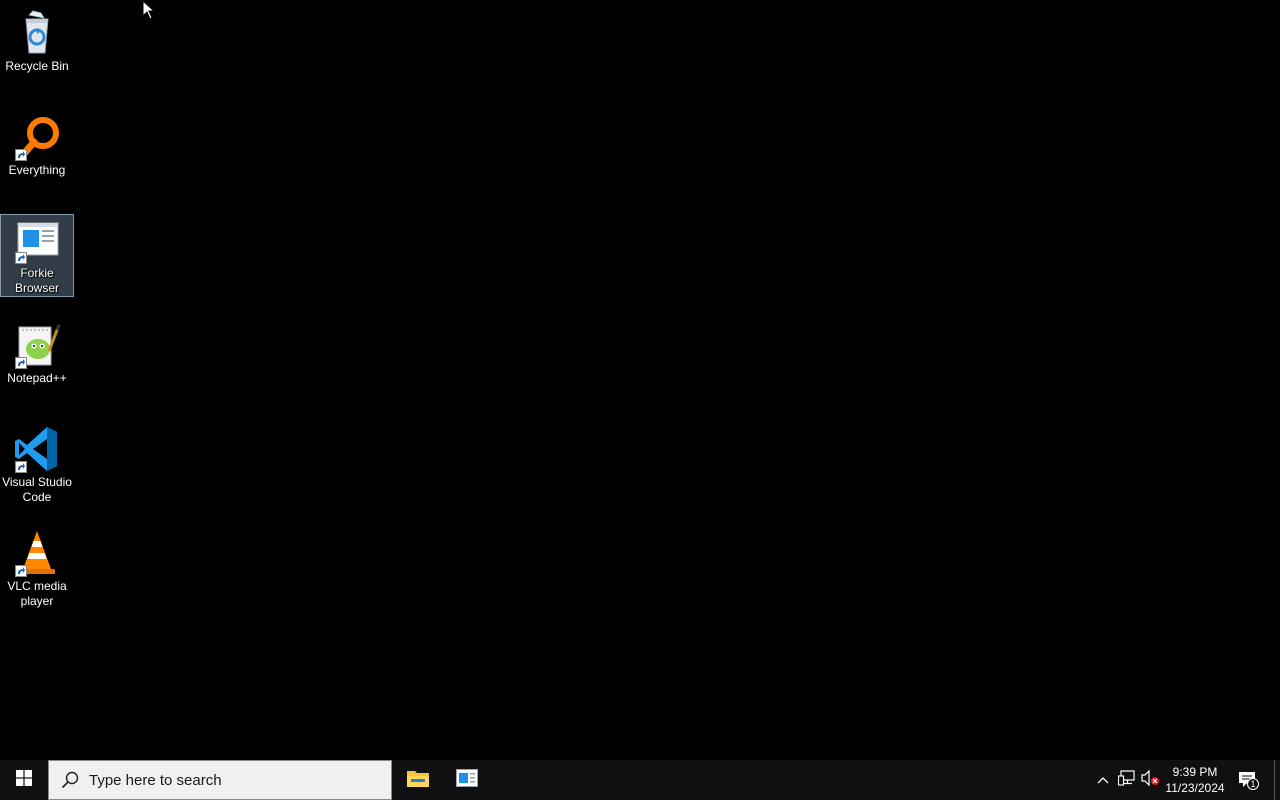 Image resolution: width=1280 pixels, height=800 pixels. I want to click on vscode-icon, so click(37, 449).